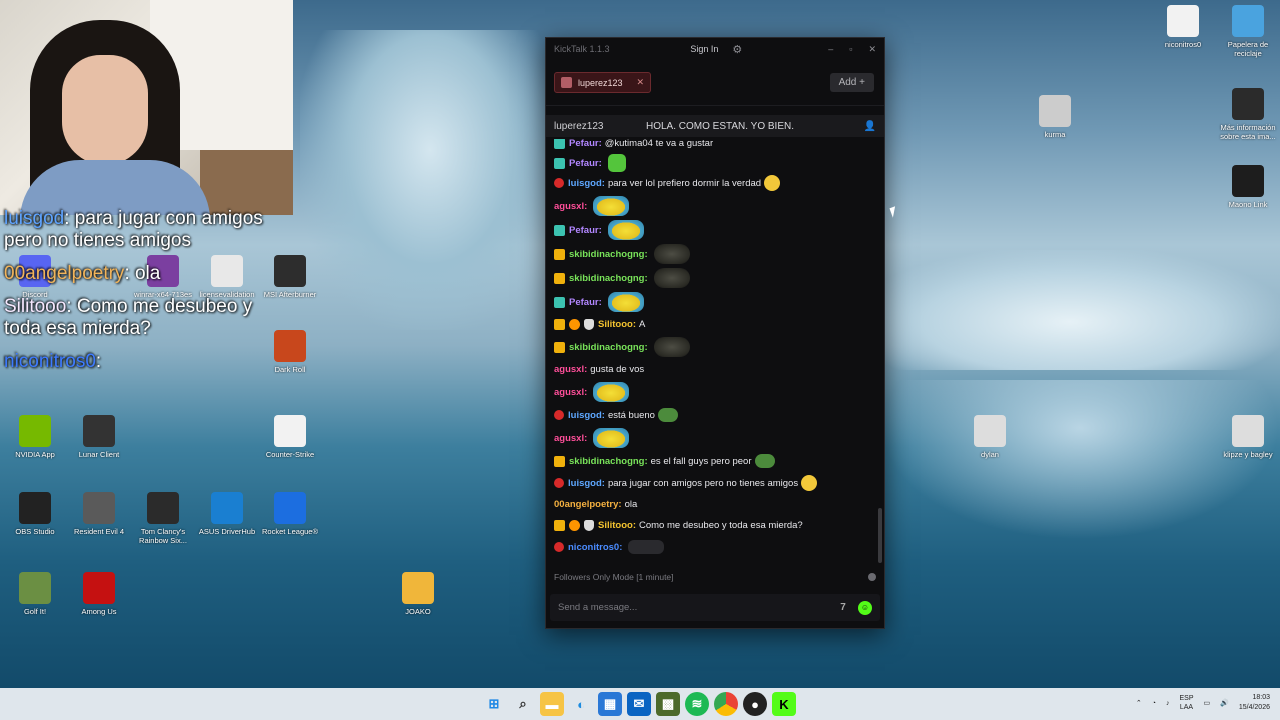 The width and height of the screenshot is (1280, 720). Describe the element at coordinates (704, 49) in the screenshot. I see `sign-in-button: Sign In` at that location.